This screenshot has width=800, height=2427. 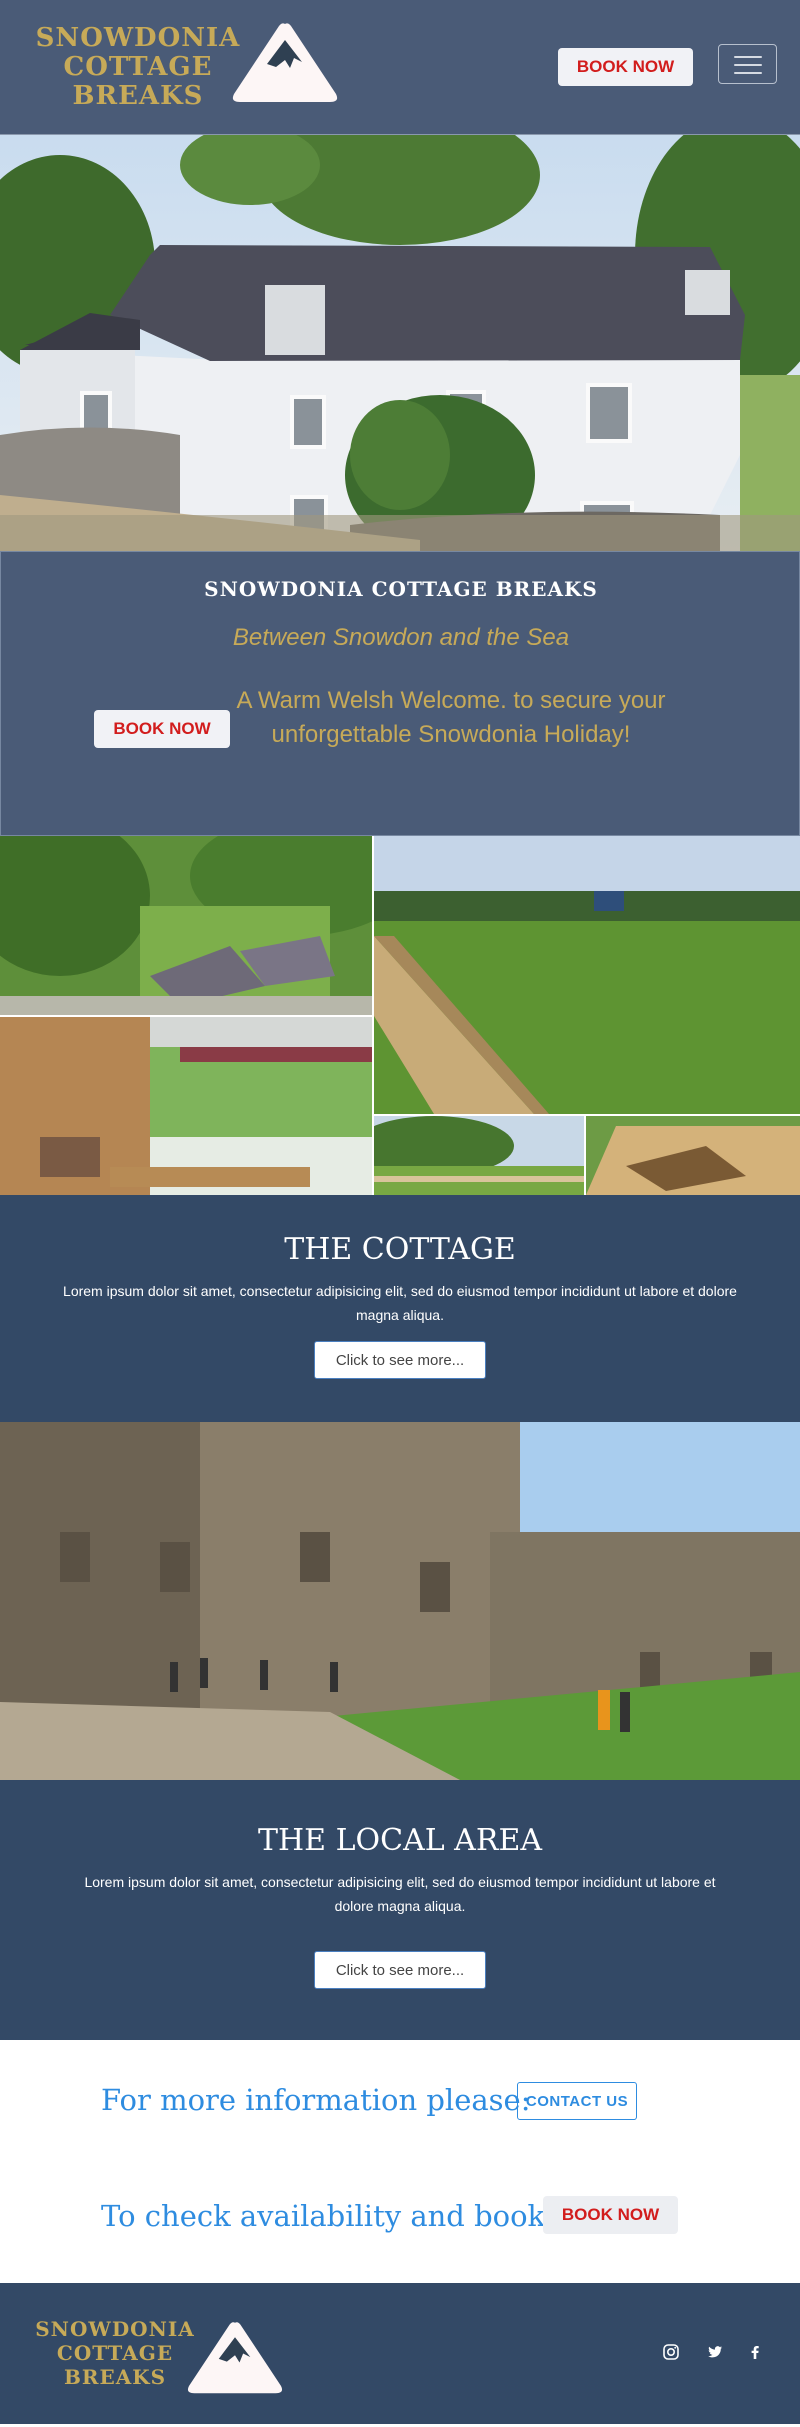 What do you see at coordinates (138, 96) in the screenshot?
I see `brand-line-3: BREAKS` at bounding box center [138, 96].